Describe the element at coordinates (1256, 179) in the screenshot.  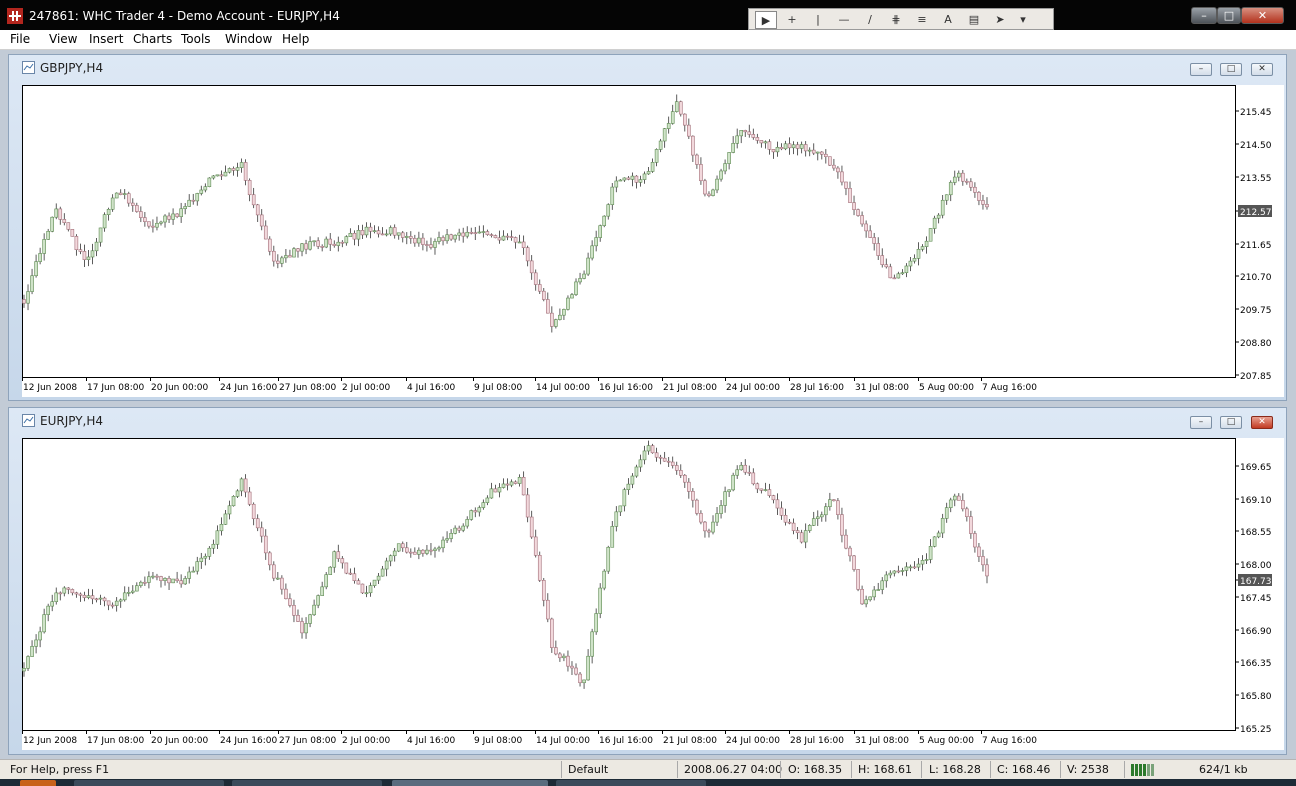
I see `price-label: 213.55` at that location.